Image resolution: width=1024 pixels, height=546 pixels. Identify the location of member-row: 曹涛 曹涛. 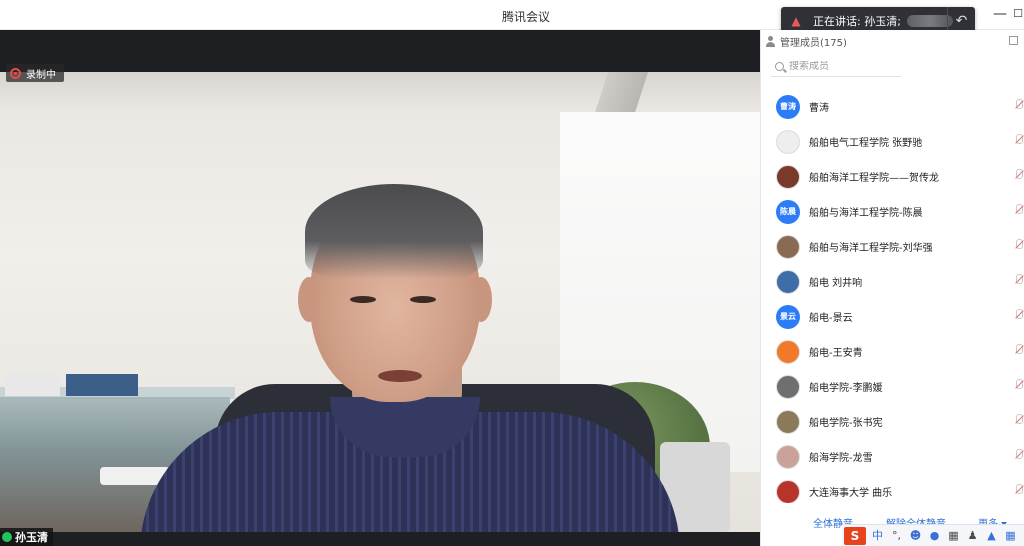
(892, 106).